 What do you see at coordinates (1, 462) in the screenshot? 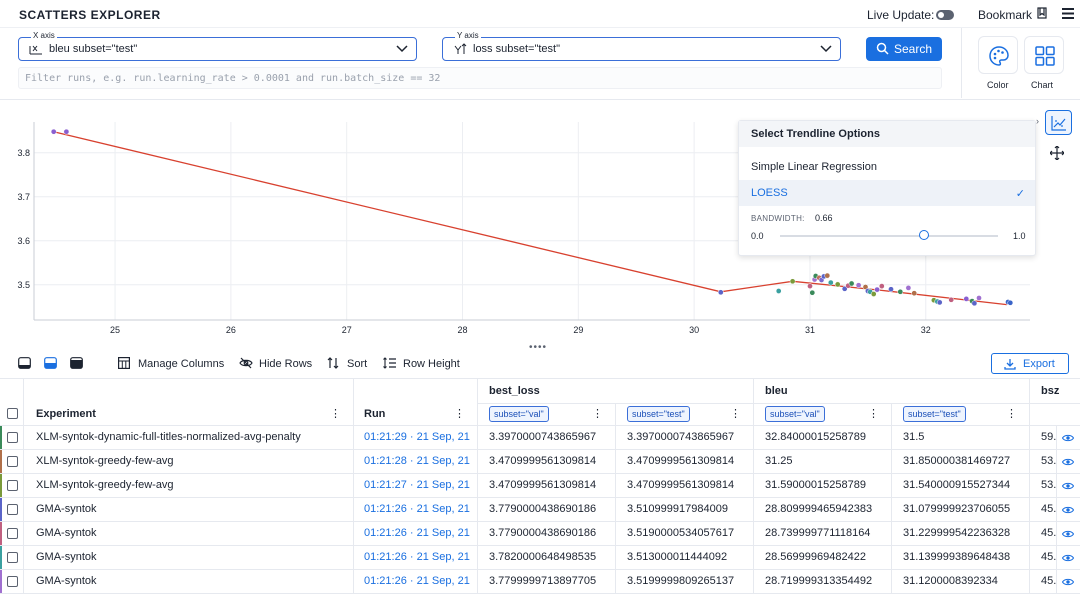
I see `run-color-stripe` at bounding box center [1, 462].